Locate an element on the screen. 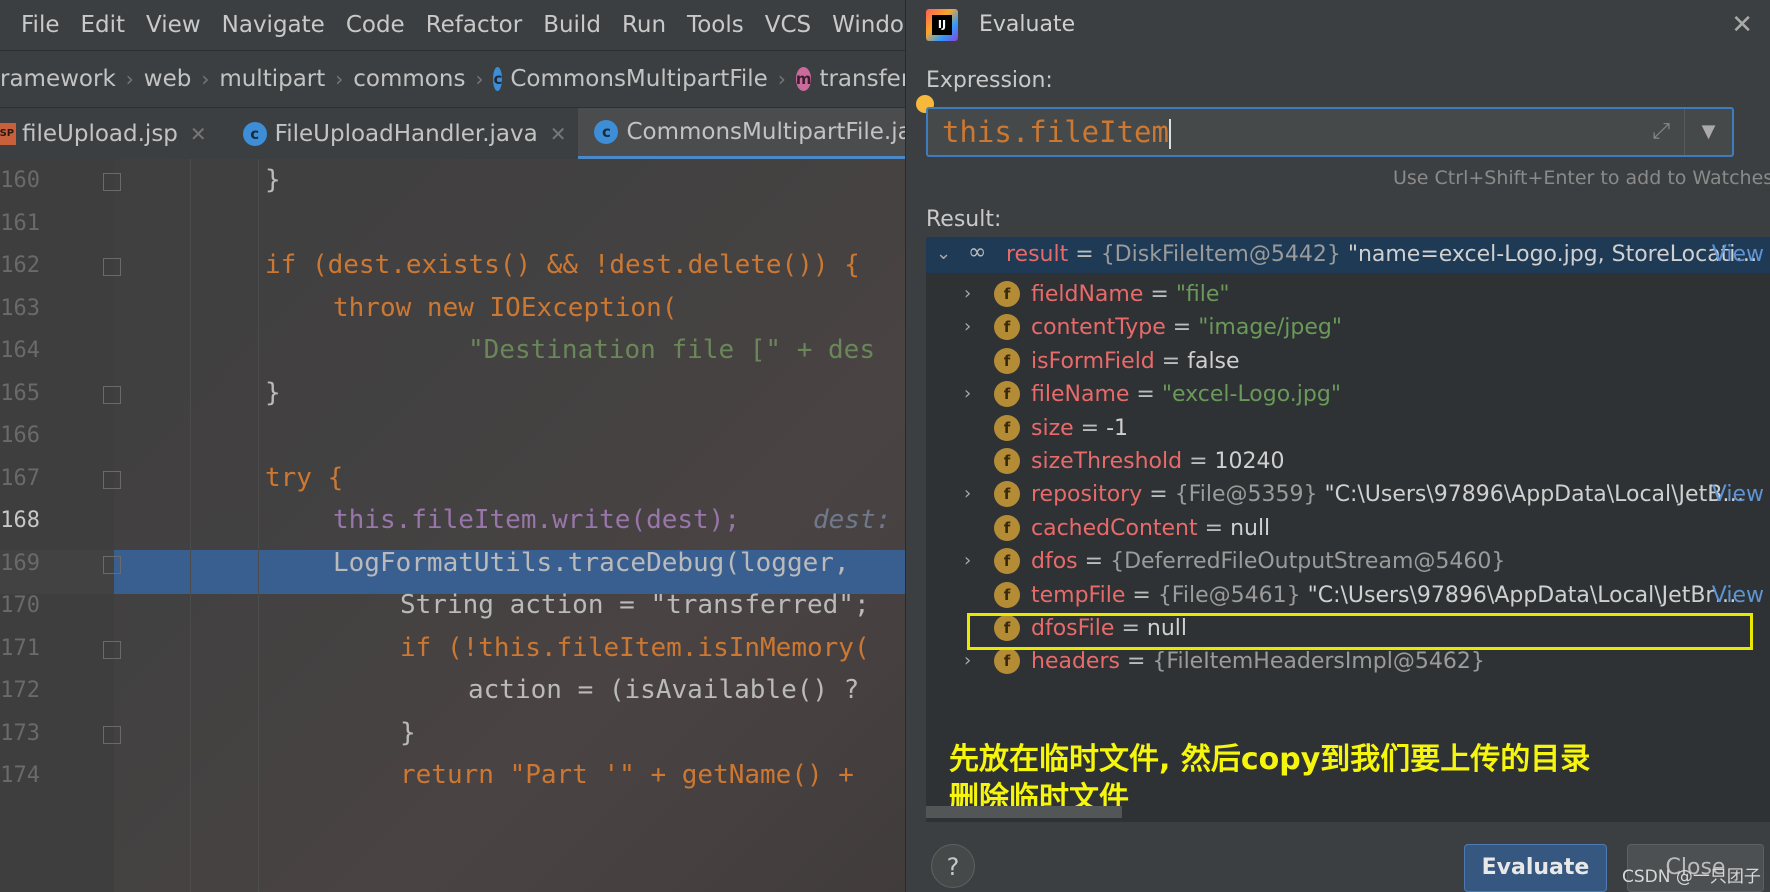 The height and width of the screenshot is (892, 1770). tab-label: fileUpload.jsp is located at coordinates (100, 133).